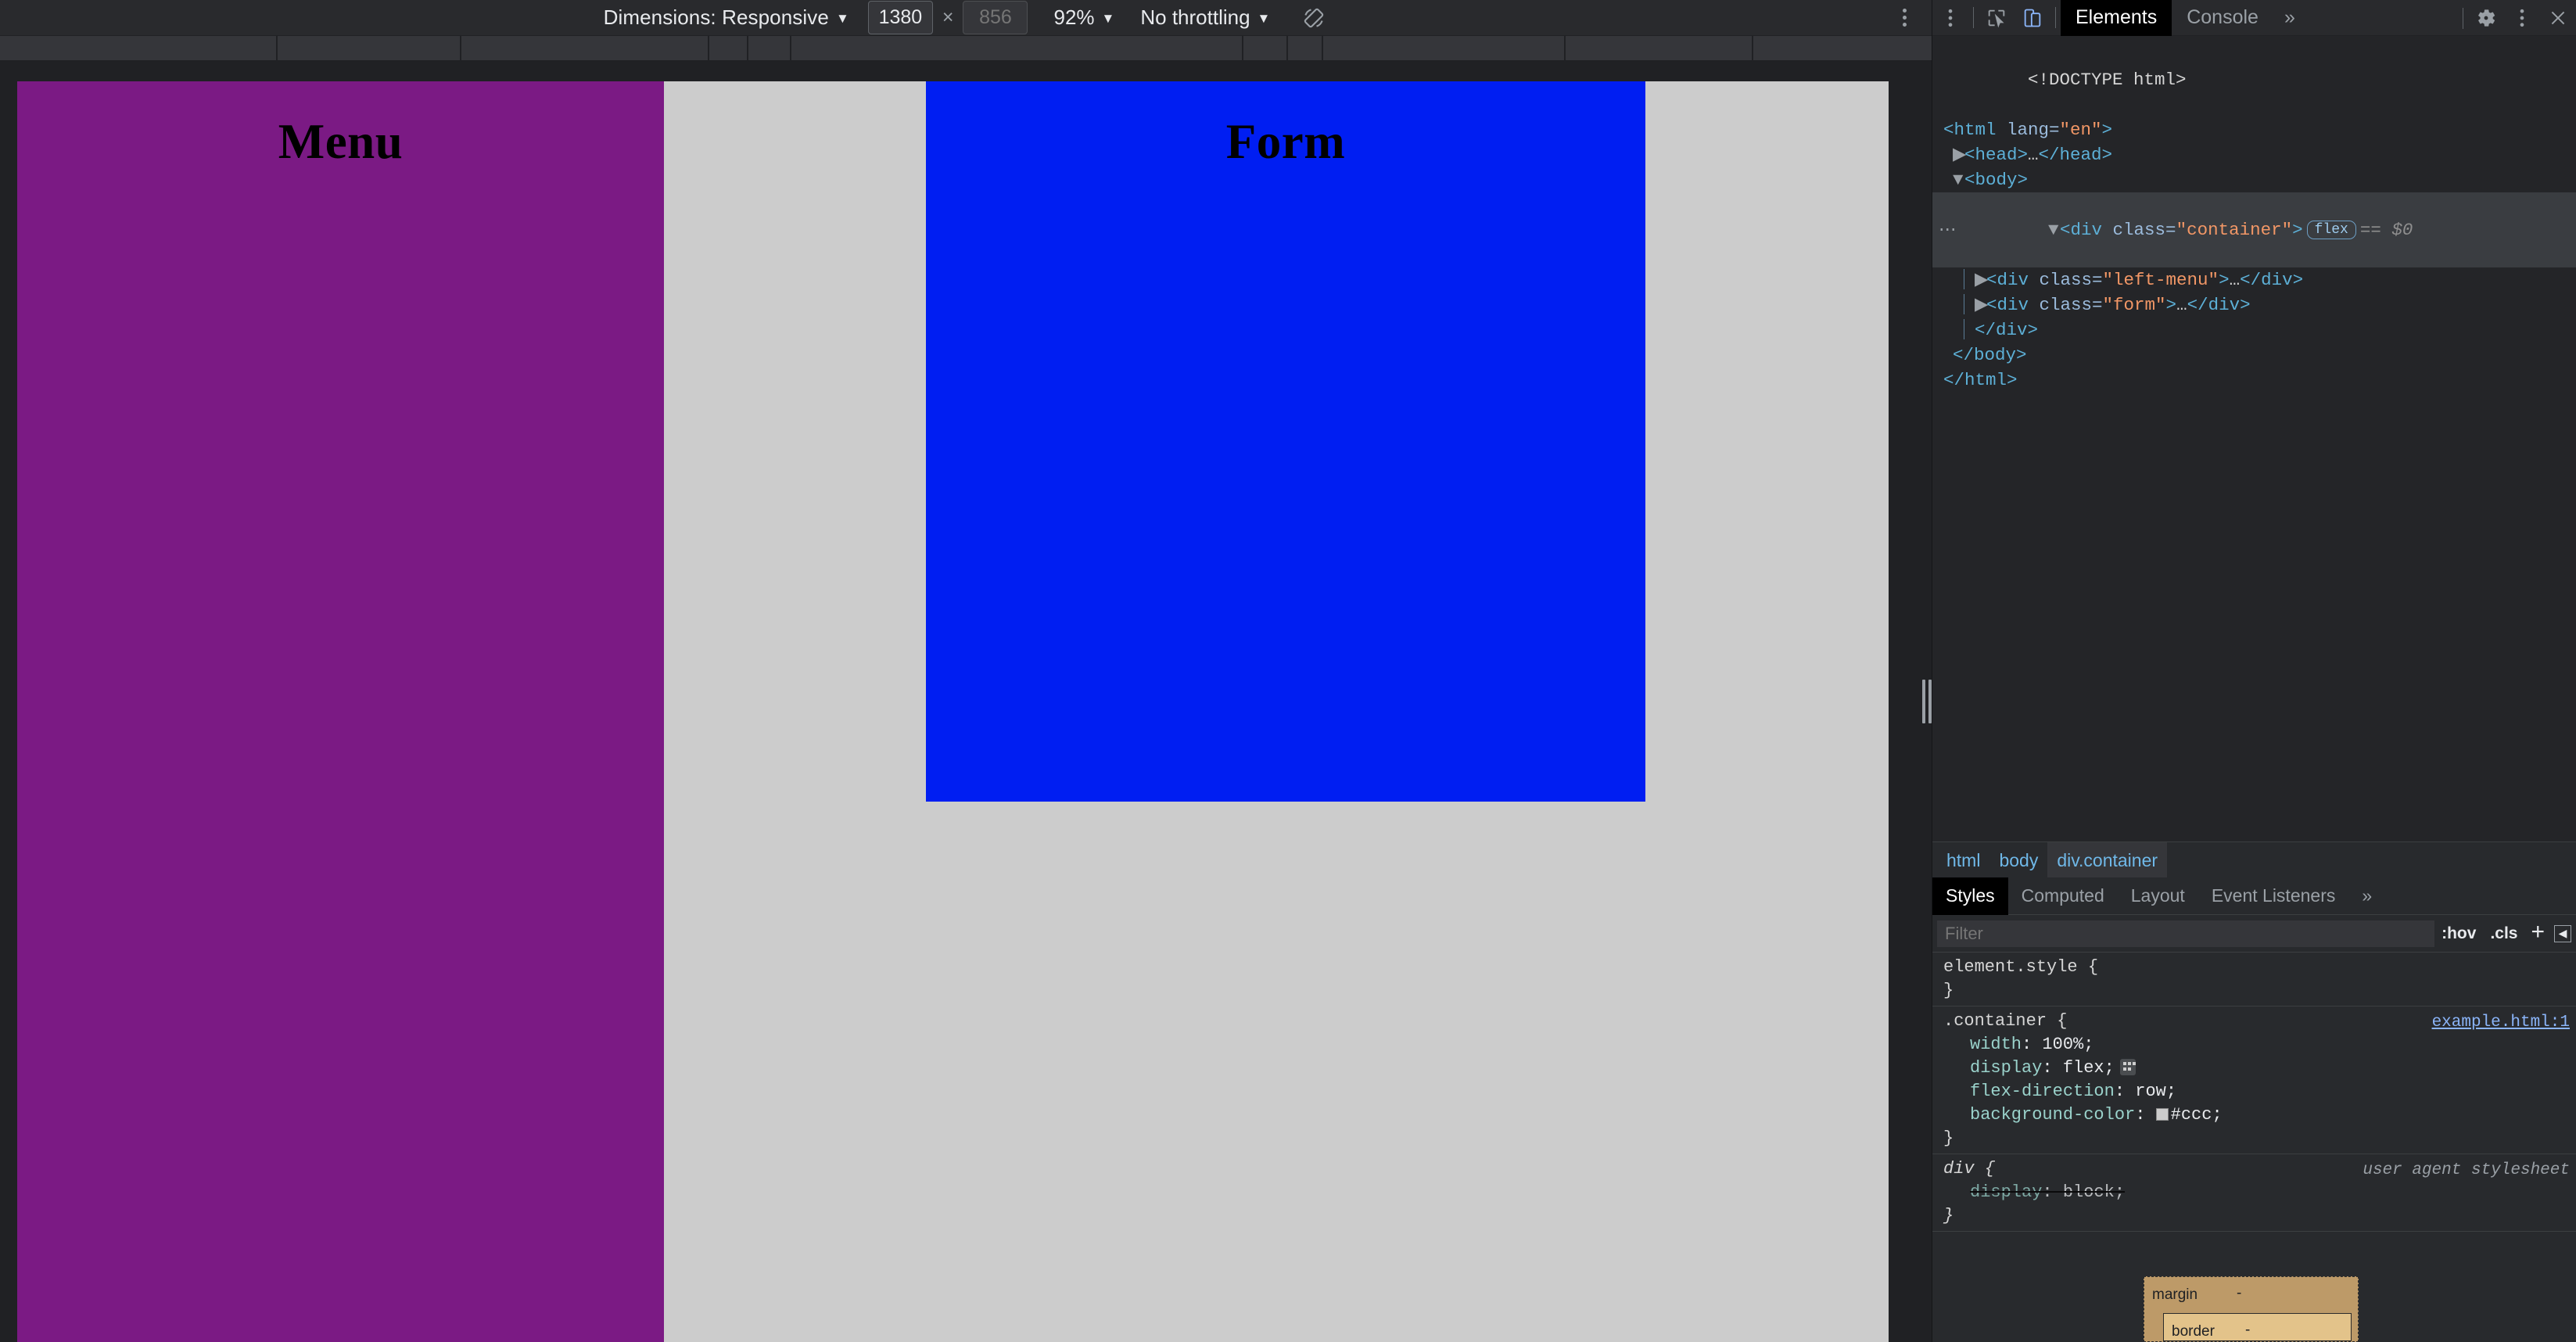  Describe the element at coordinates (2254, 355) in the screenshot. I see `dom-line-body-close: </body>` at that location.